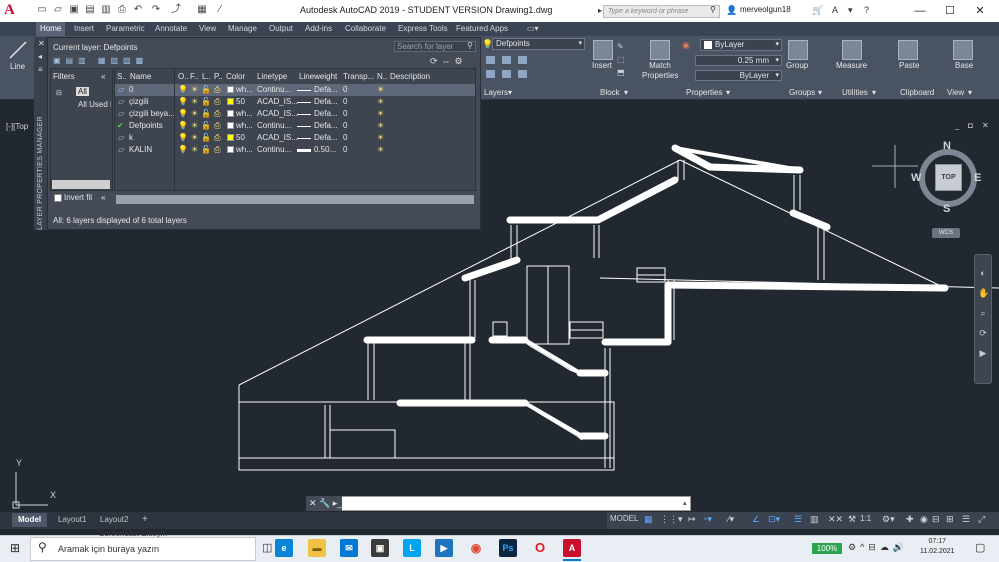 The height and width of the screenshot is (562, 999). Describe the element at coordinates (444, 548) in the screenshot. I see `media-player-icon: ▶` at that location.